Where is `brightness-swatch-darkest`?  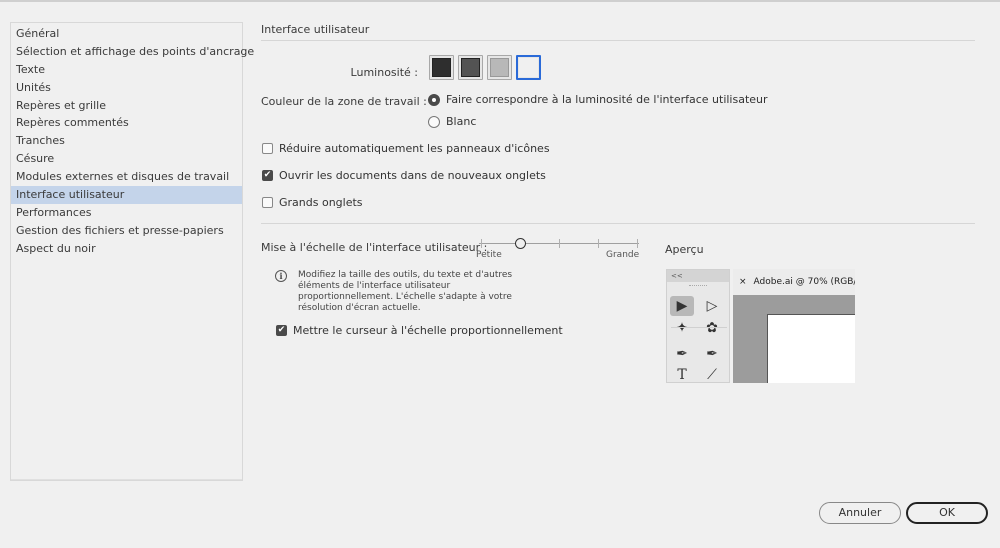
brightness-swatch-darkest is located at coordinates (441, 67).